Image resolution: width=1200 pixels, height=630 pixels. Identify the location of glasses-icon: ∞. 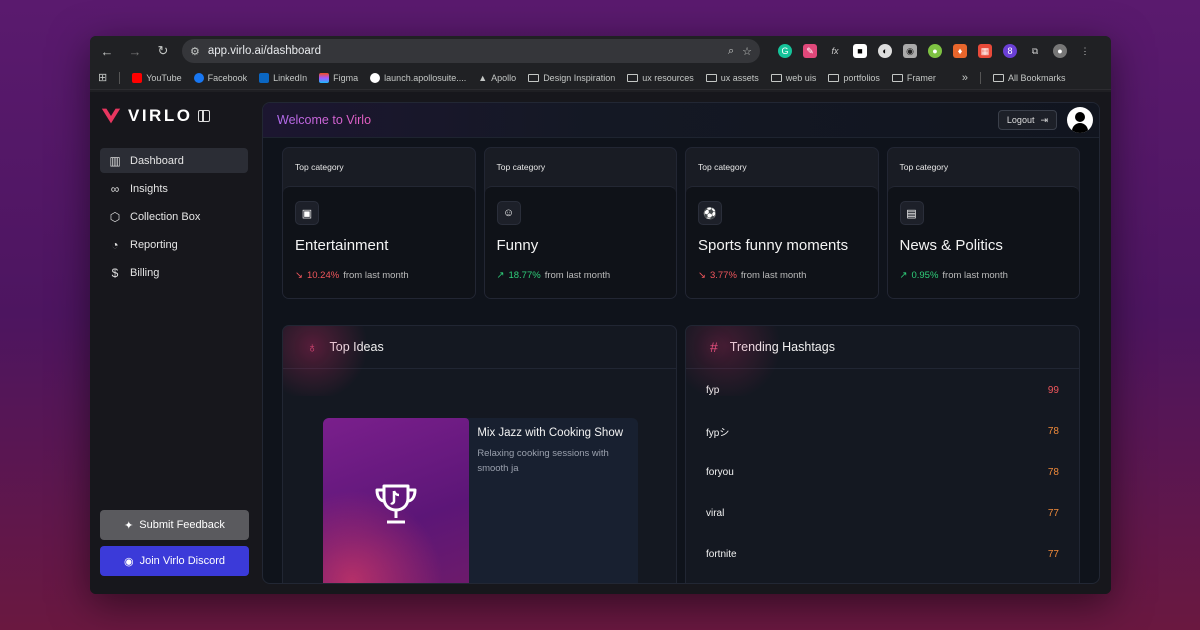
(115, 188).